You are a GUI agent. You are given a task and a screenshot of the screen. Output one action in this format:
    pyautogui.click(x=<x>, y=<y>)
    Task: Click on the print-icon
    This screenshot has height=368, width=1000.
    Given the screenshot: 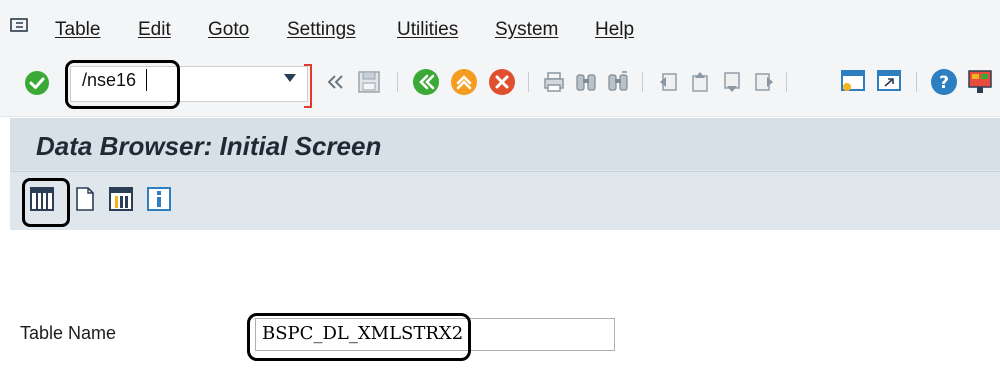 What is the action you would take?
    pyautogui.click(x=554, y=82)
    